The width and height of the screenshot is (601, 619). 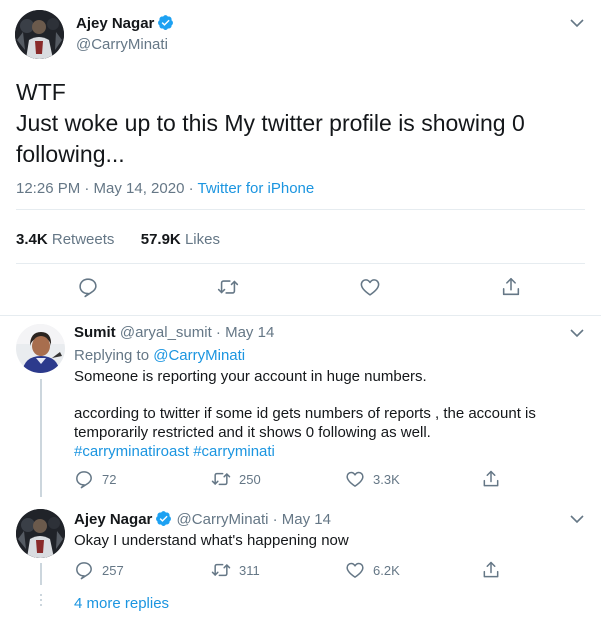 I want to click on author-name-text: Ajey Nagar, so click(x=115, y=23).